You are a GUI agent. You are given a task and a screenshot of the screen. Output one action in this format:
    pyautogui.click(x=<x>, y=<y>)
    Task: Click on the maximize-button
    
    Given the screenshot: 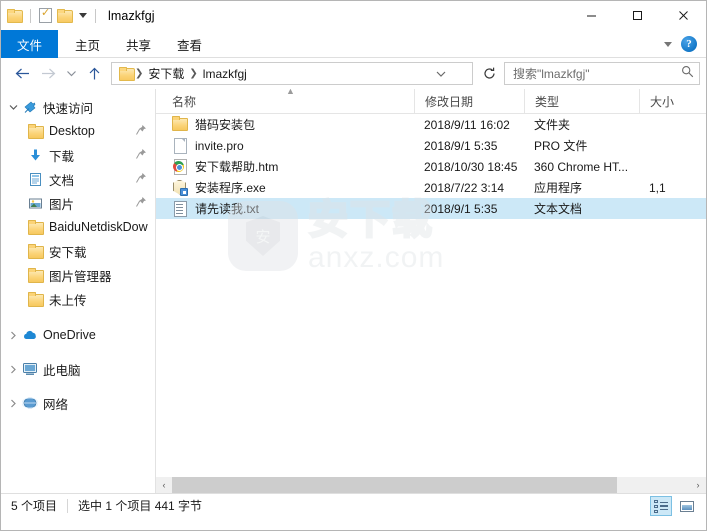 What is the action you would take?
    pyautogui.click(x=637, y=15)
    